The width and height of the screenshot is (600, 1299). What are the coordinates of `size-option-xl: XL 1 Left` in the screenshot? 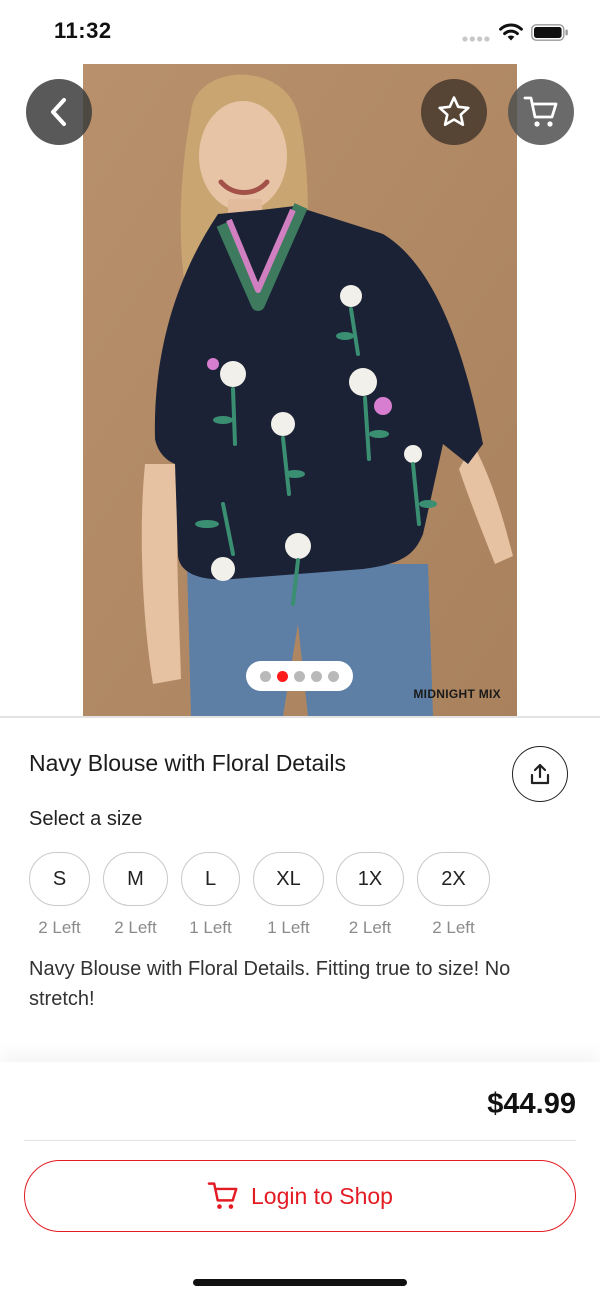 It's located at (288, 895).